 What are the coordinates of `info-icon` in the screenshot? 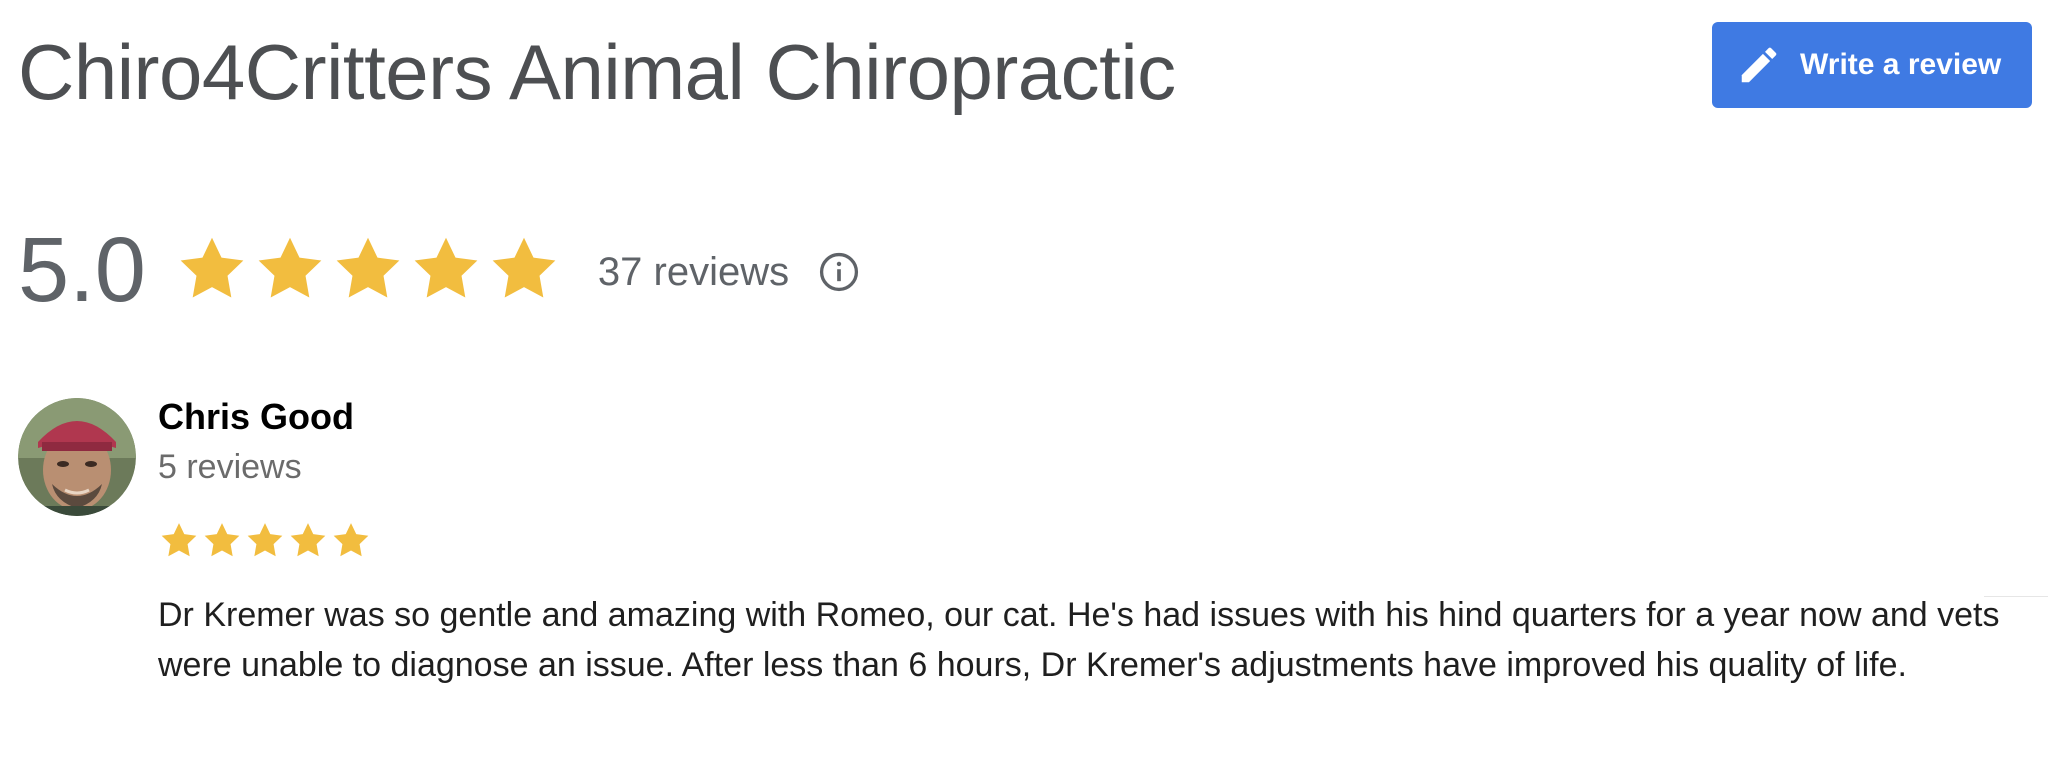 It's located at (839, 270).